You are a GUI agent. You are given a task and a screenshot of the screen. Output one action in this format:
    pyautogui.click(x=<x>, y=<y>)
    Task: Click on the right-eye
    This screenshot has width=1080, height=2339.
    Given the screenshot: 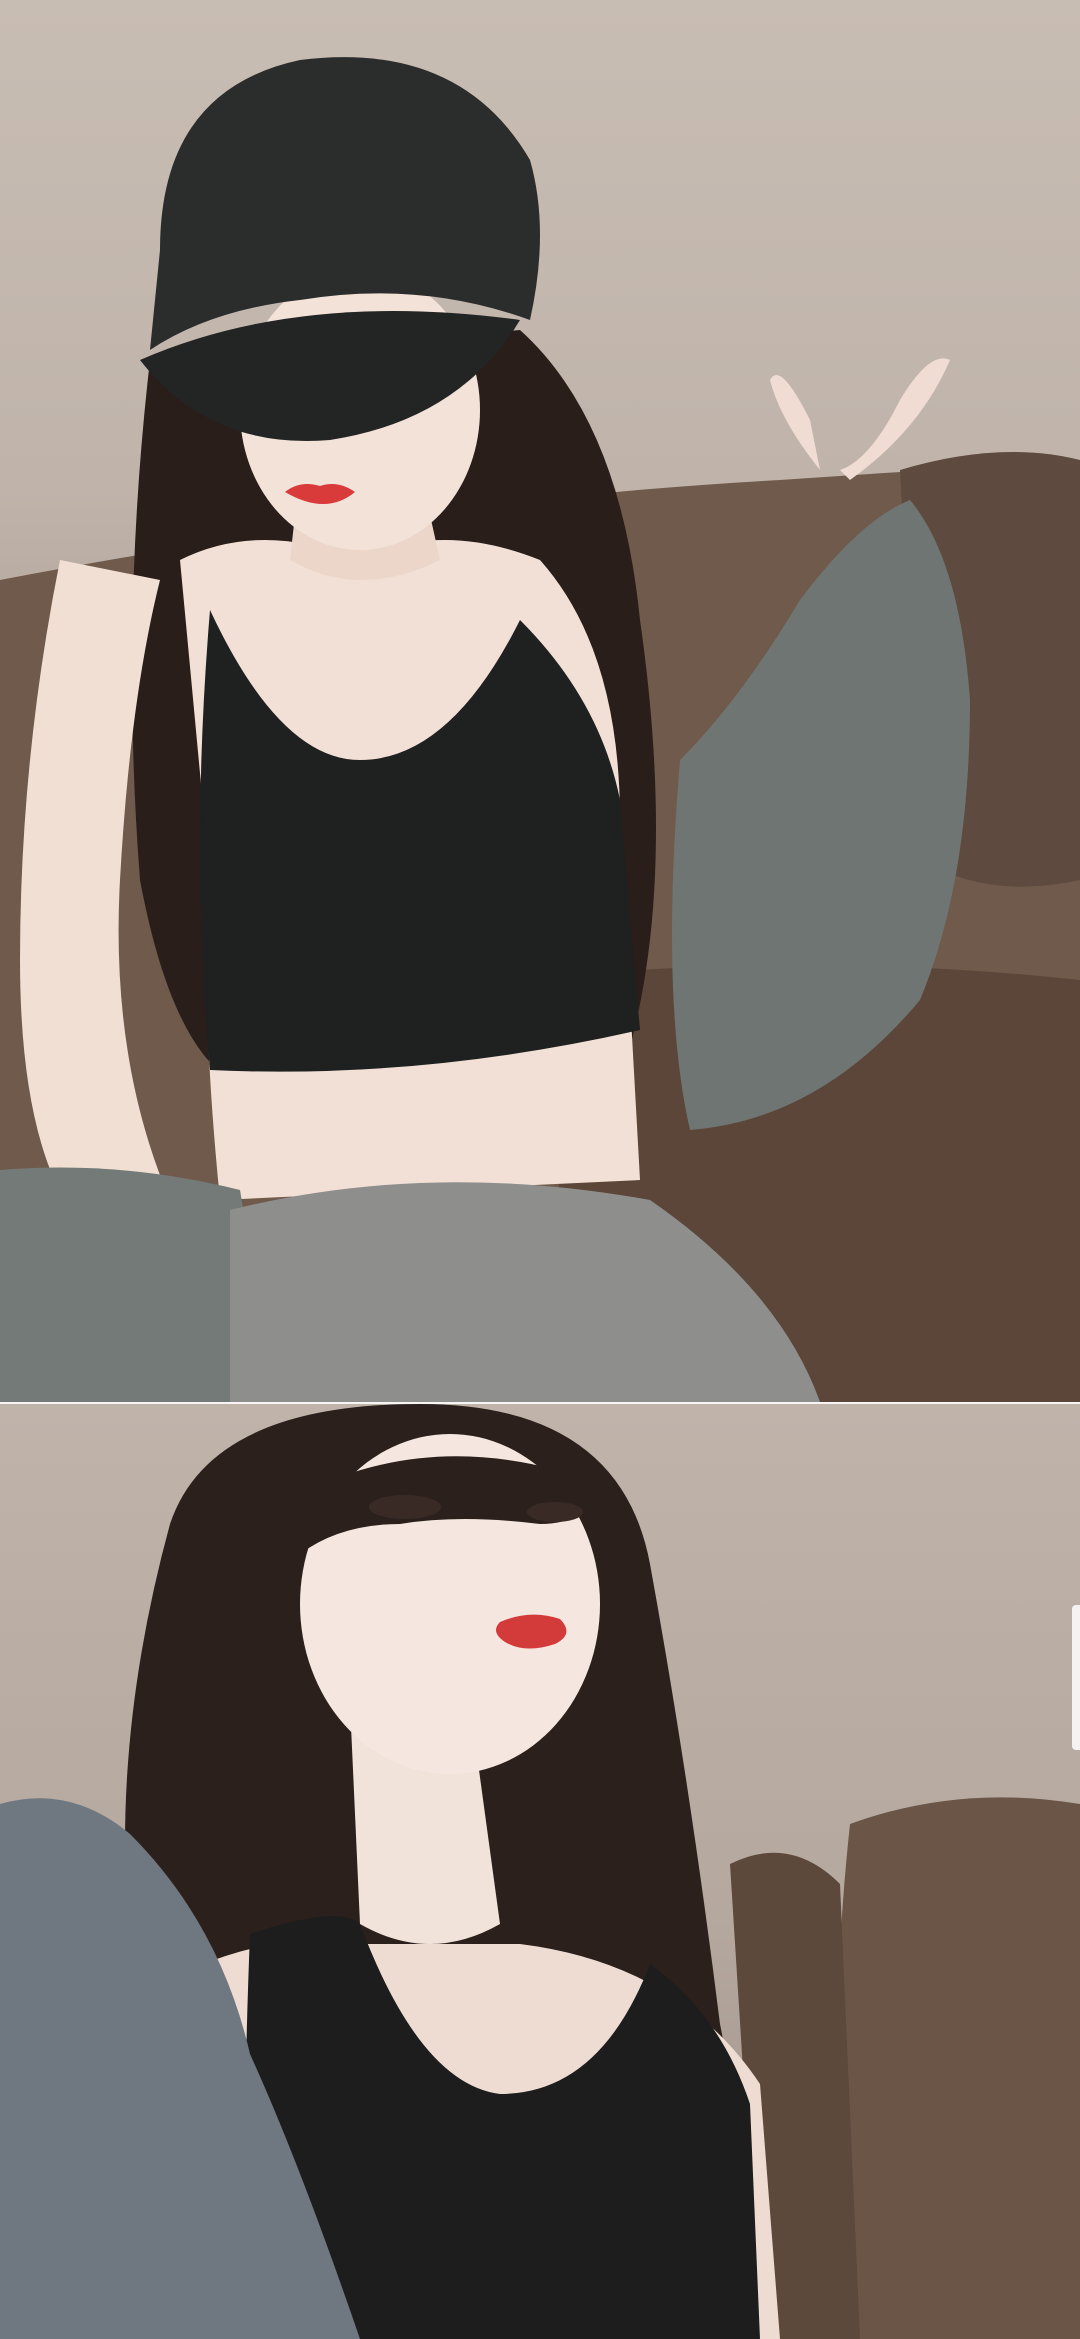 What is the action you would take?
    pyautogui.click(x=555, y=1512)
    